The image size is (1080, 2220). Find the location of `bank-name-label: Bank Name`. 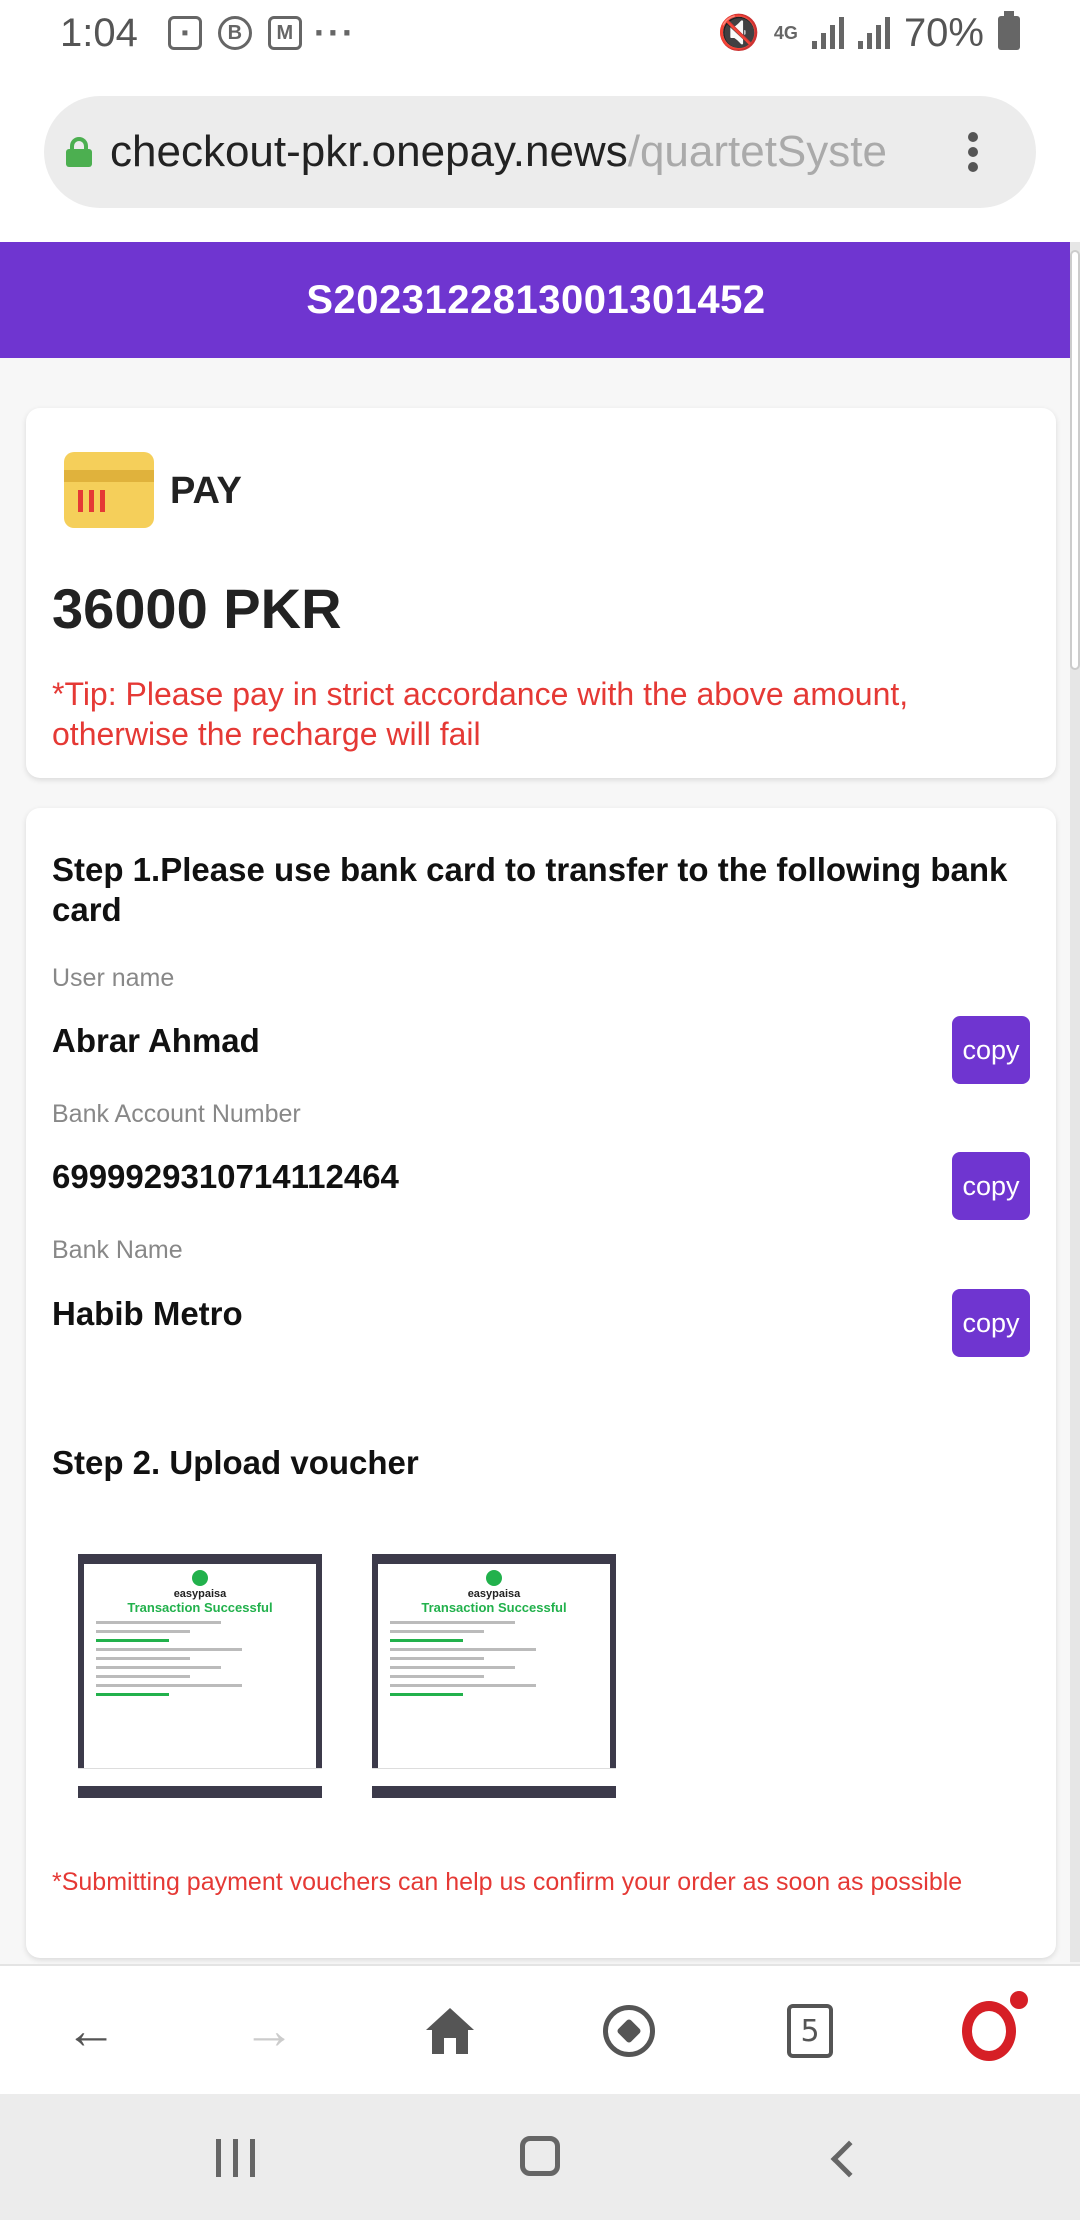

bank-name-label: Bank Name is located at coordinates (117, 1250).